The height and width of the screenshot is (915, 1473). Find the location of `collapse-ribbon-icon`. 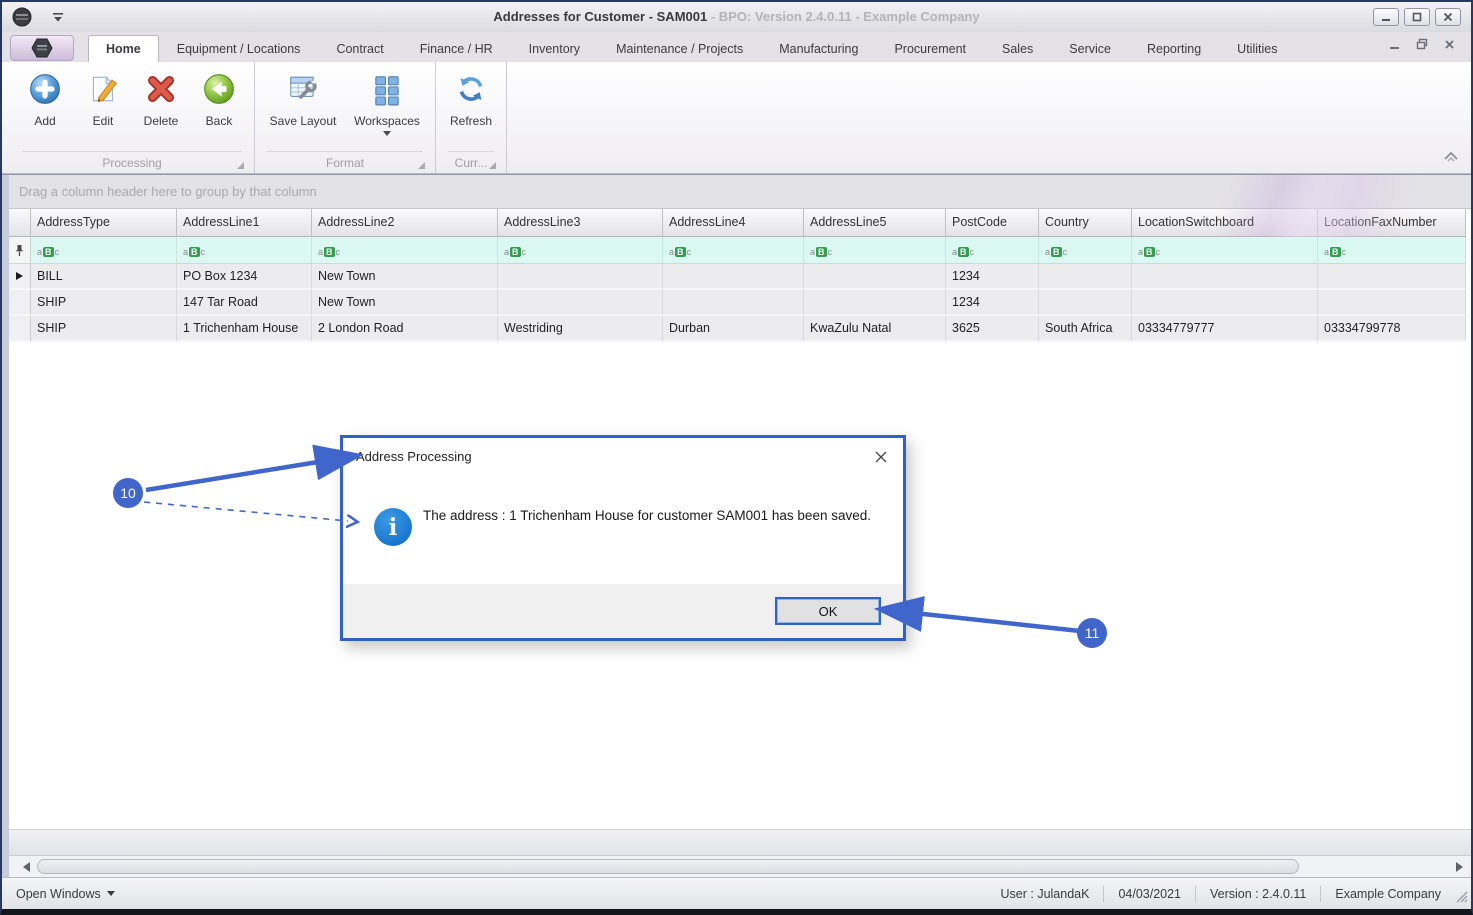

collapse-ribbon-icon is located at coordinates (1451, 158).